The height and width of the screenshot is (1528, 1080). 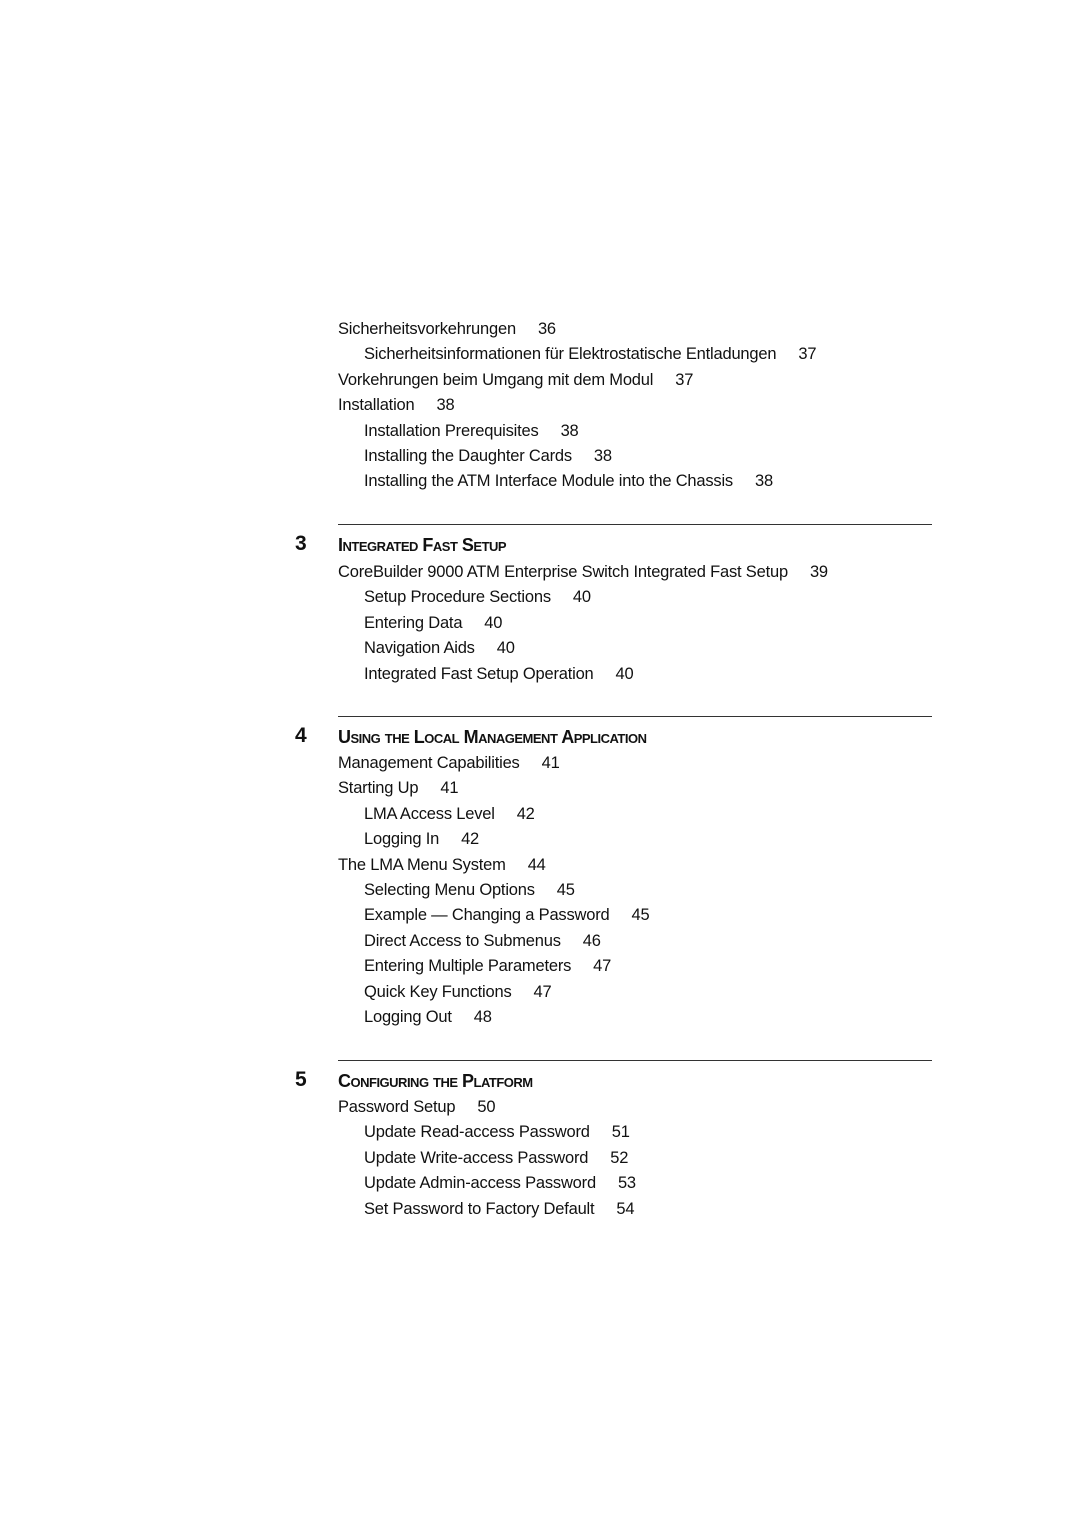 What do you see at coordinates (476, 1157) in the screenshot?
I see `entry-title: Update Write-access Password` at bounding box center [476, 1157].